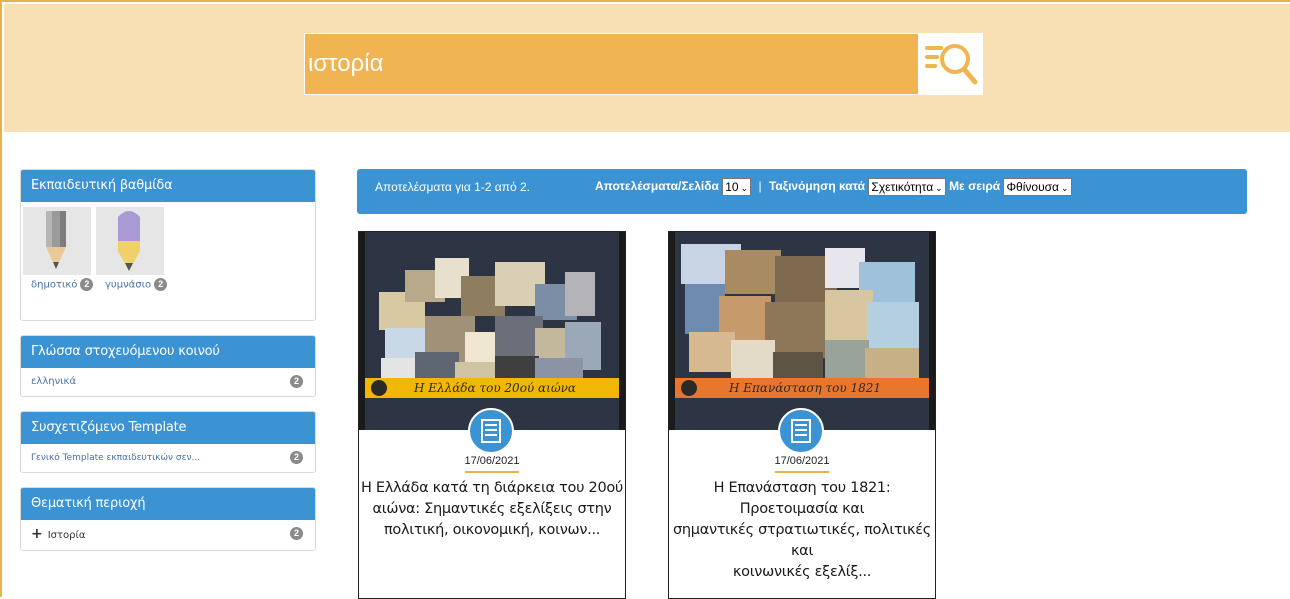 This screenshot has width=1290, height=599. I want to click on level-label-secondary: γυμνάσιο 2, so click(136, 284).